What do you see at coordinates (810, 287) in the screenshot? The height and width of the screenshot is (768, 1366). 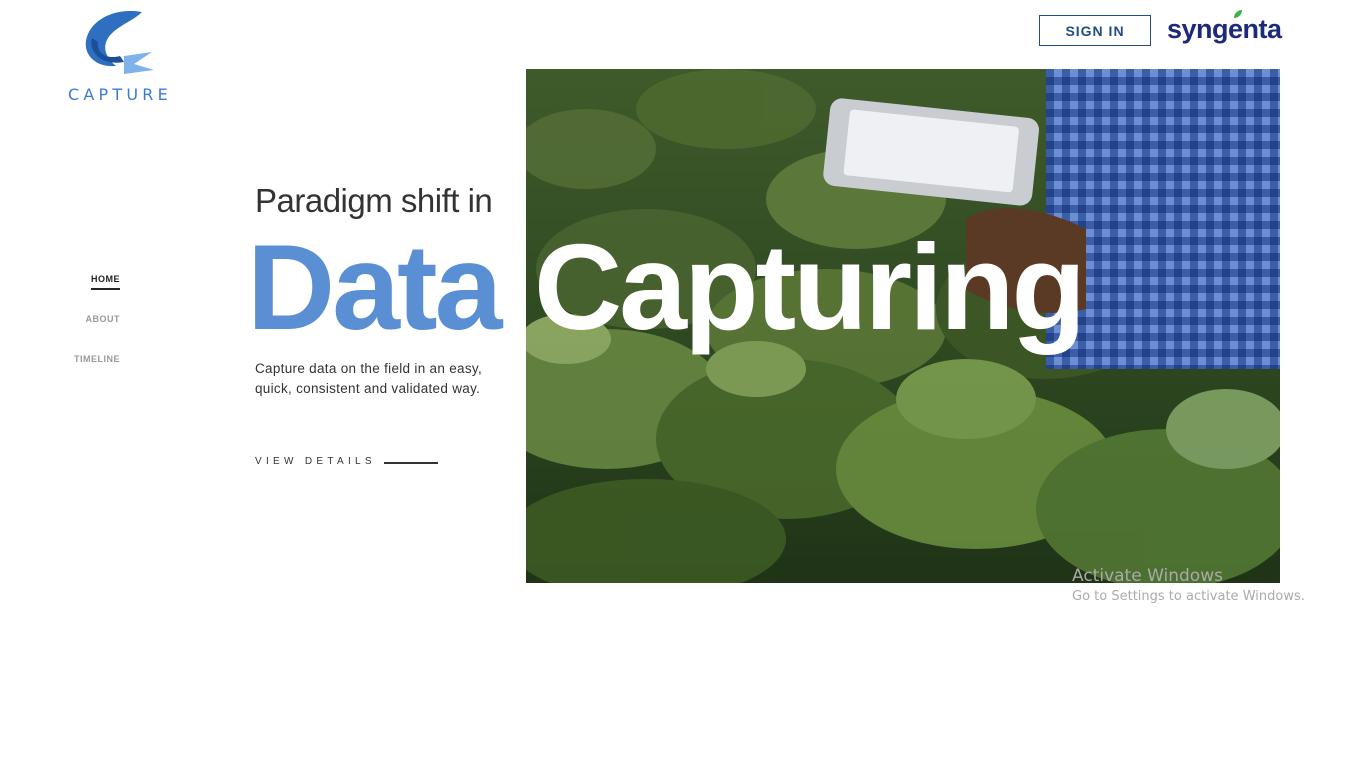 I see `hero-title-word-capturing: Capturing` at bounding box center [810, 287].